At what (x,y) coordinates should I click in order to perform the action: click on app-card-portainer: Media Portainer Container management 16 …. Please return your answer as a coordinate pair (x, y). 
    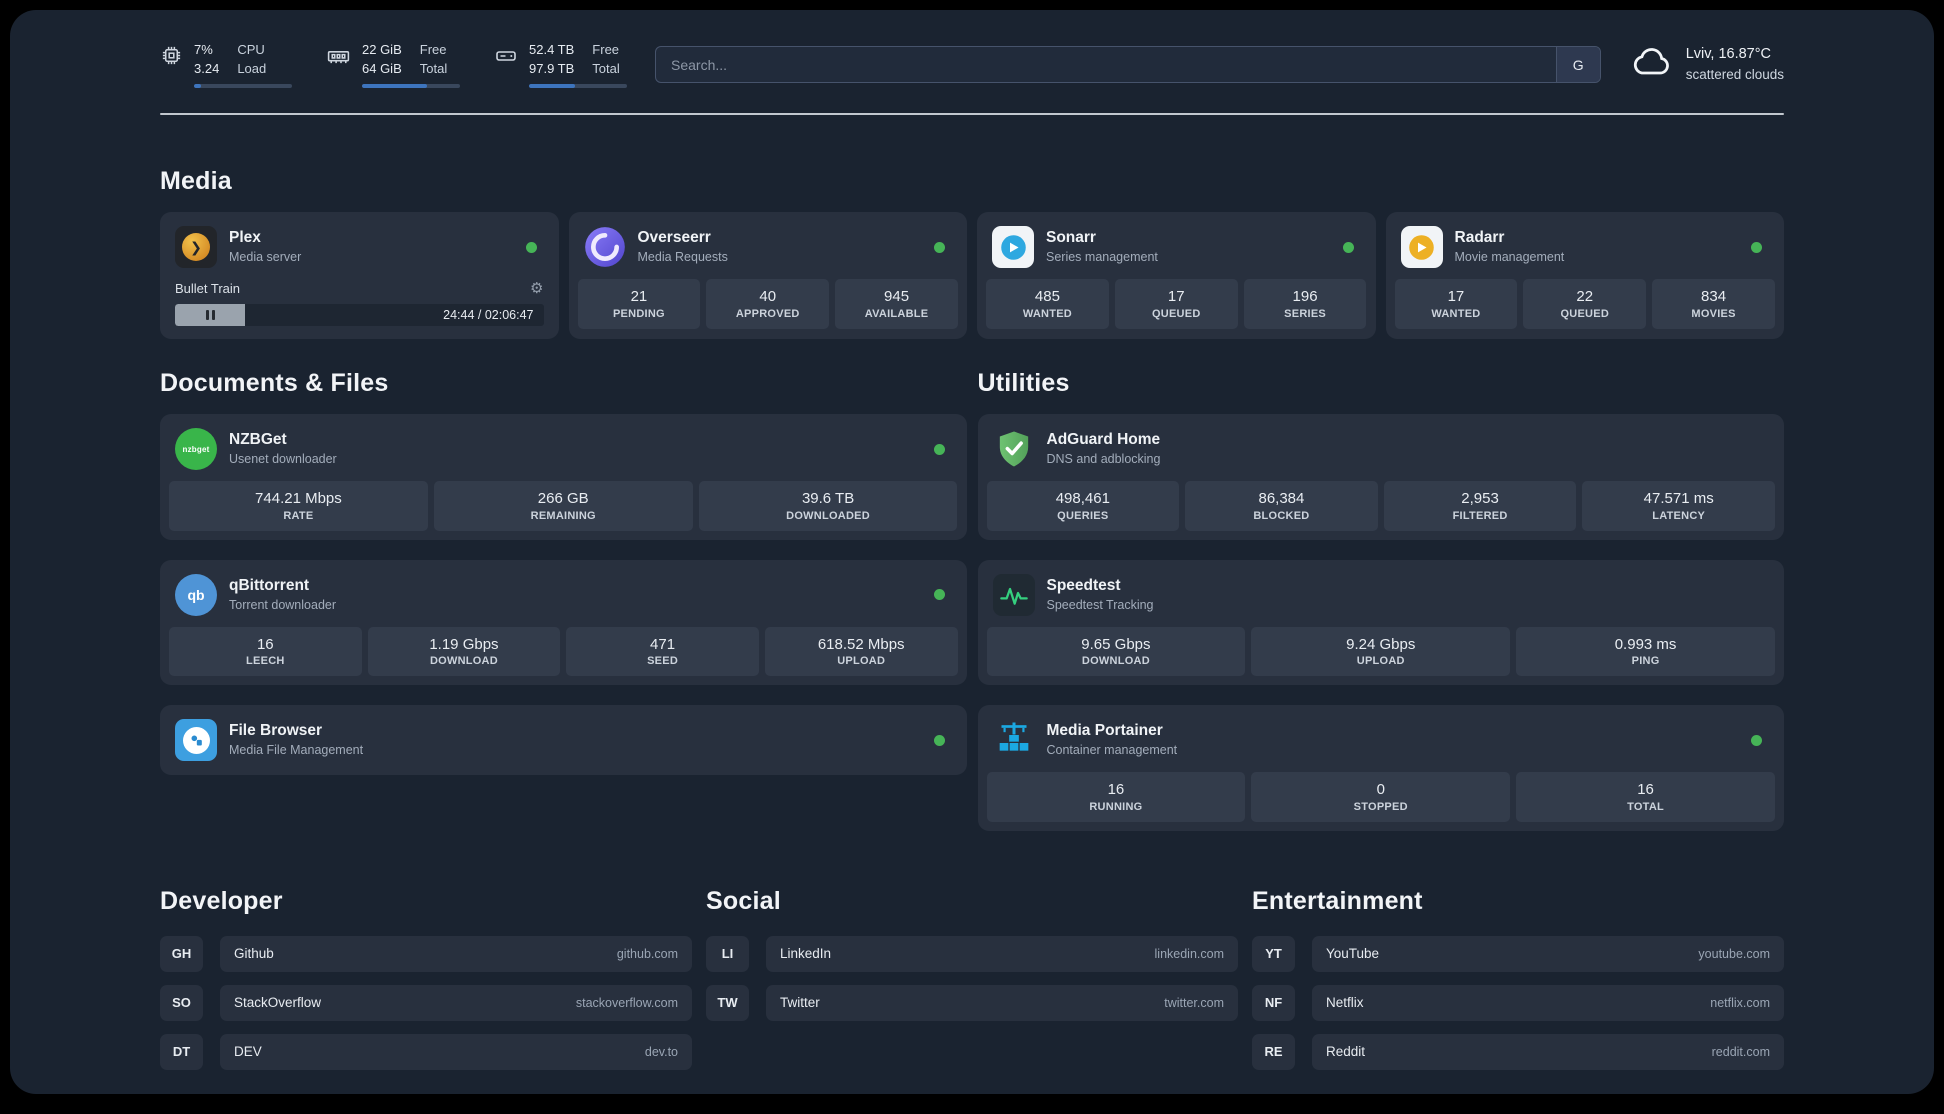
    Looking at the image, I should click on (1380, 768).